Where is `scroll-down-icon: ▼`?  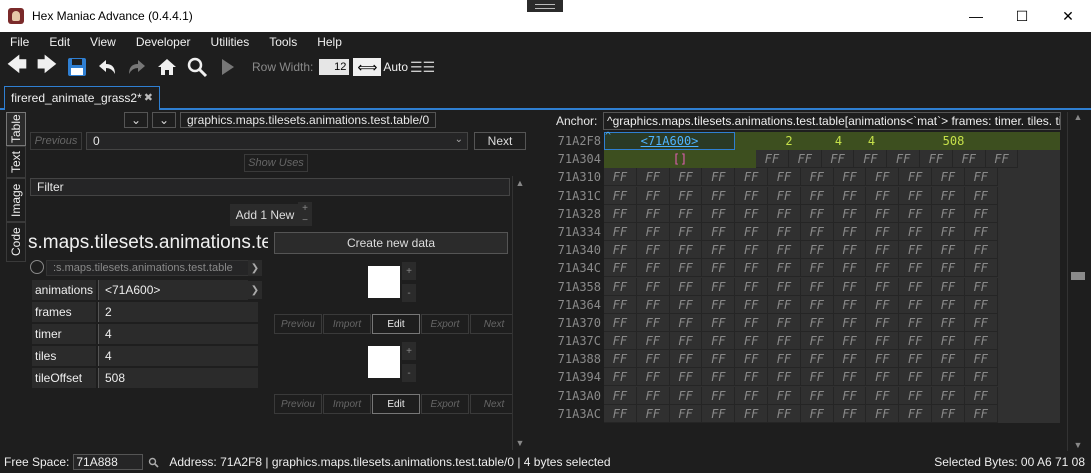 scroll-down-icon: ▼ is located at coordinates (520, 443).